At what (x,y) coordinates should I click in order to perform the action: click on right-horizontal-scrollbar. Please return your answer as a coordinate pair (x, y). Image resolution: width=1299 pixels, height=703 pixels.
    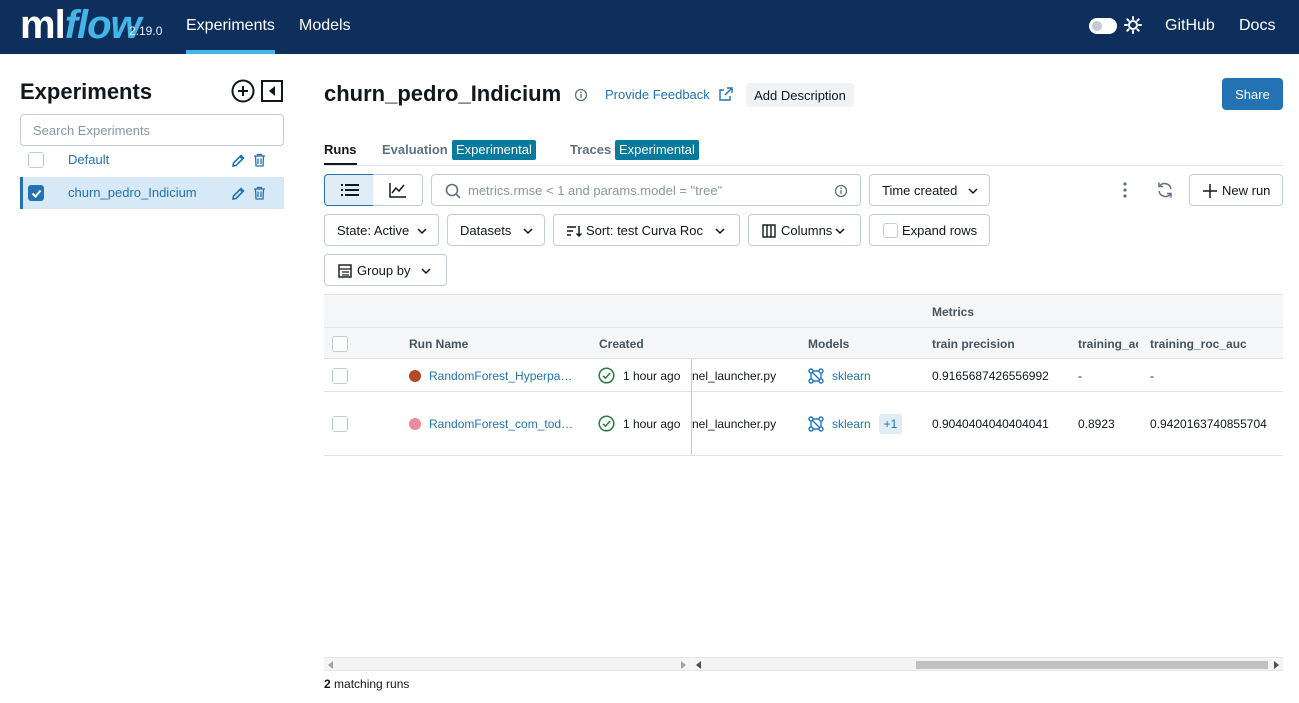
    Looking at the image, I should click on (987, 664).